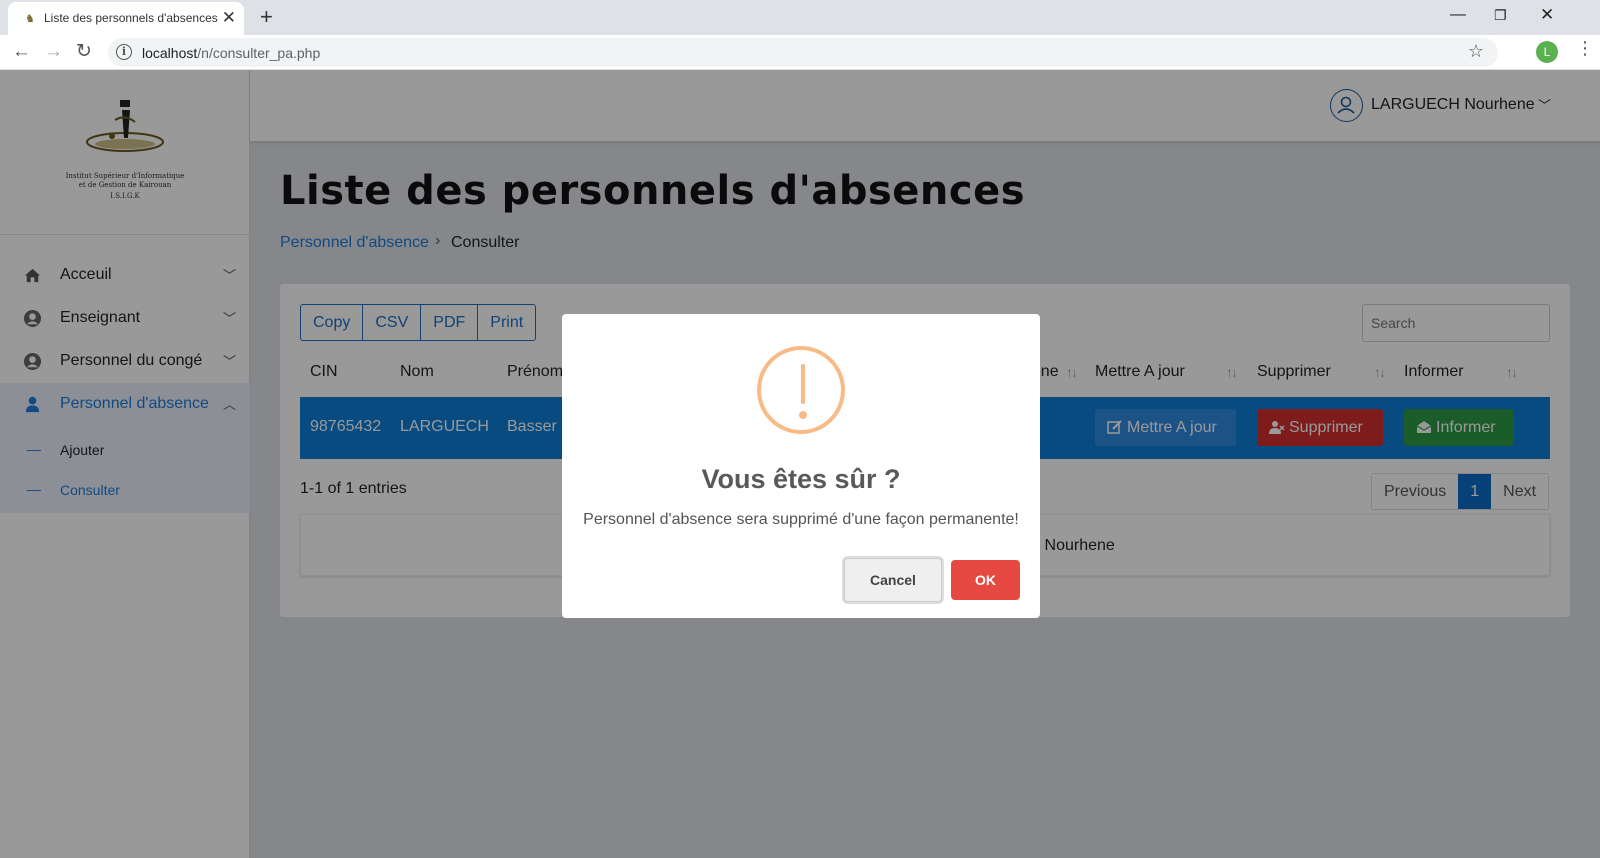 The image size is (1600, 858). What do you see at coordinates (801, 390) in the screenshot?
I see `warning-icon` at bounding box center [801, 390].